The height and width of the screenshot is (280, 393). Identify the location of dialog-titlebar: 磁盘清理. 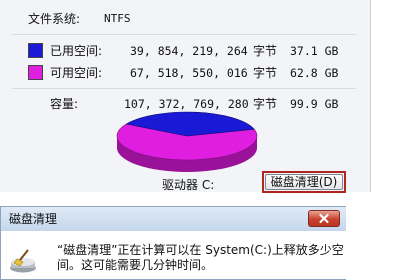
(173, 219).